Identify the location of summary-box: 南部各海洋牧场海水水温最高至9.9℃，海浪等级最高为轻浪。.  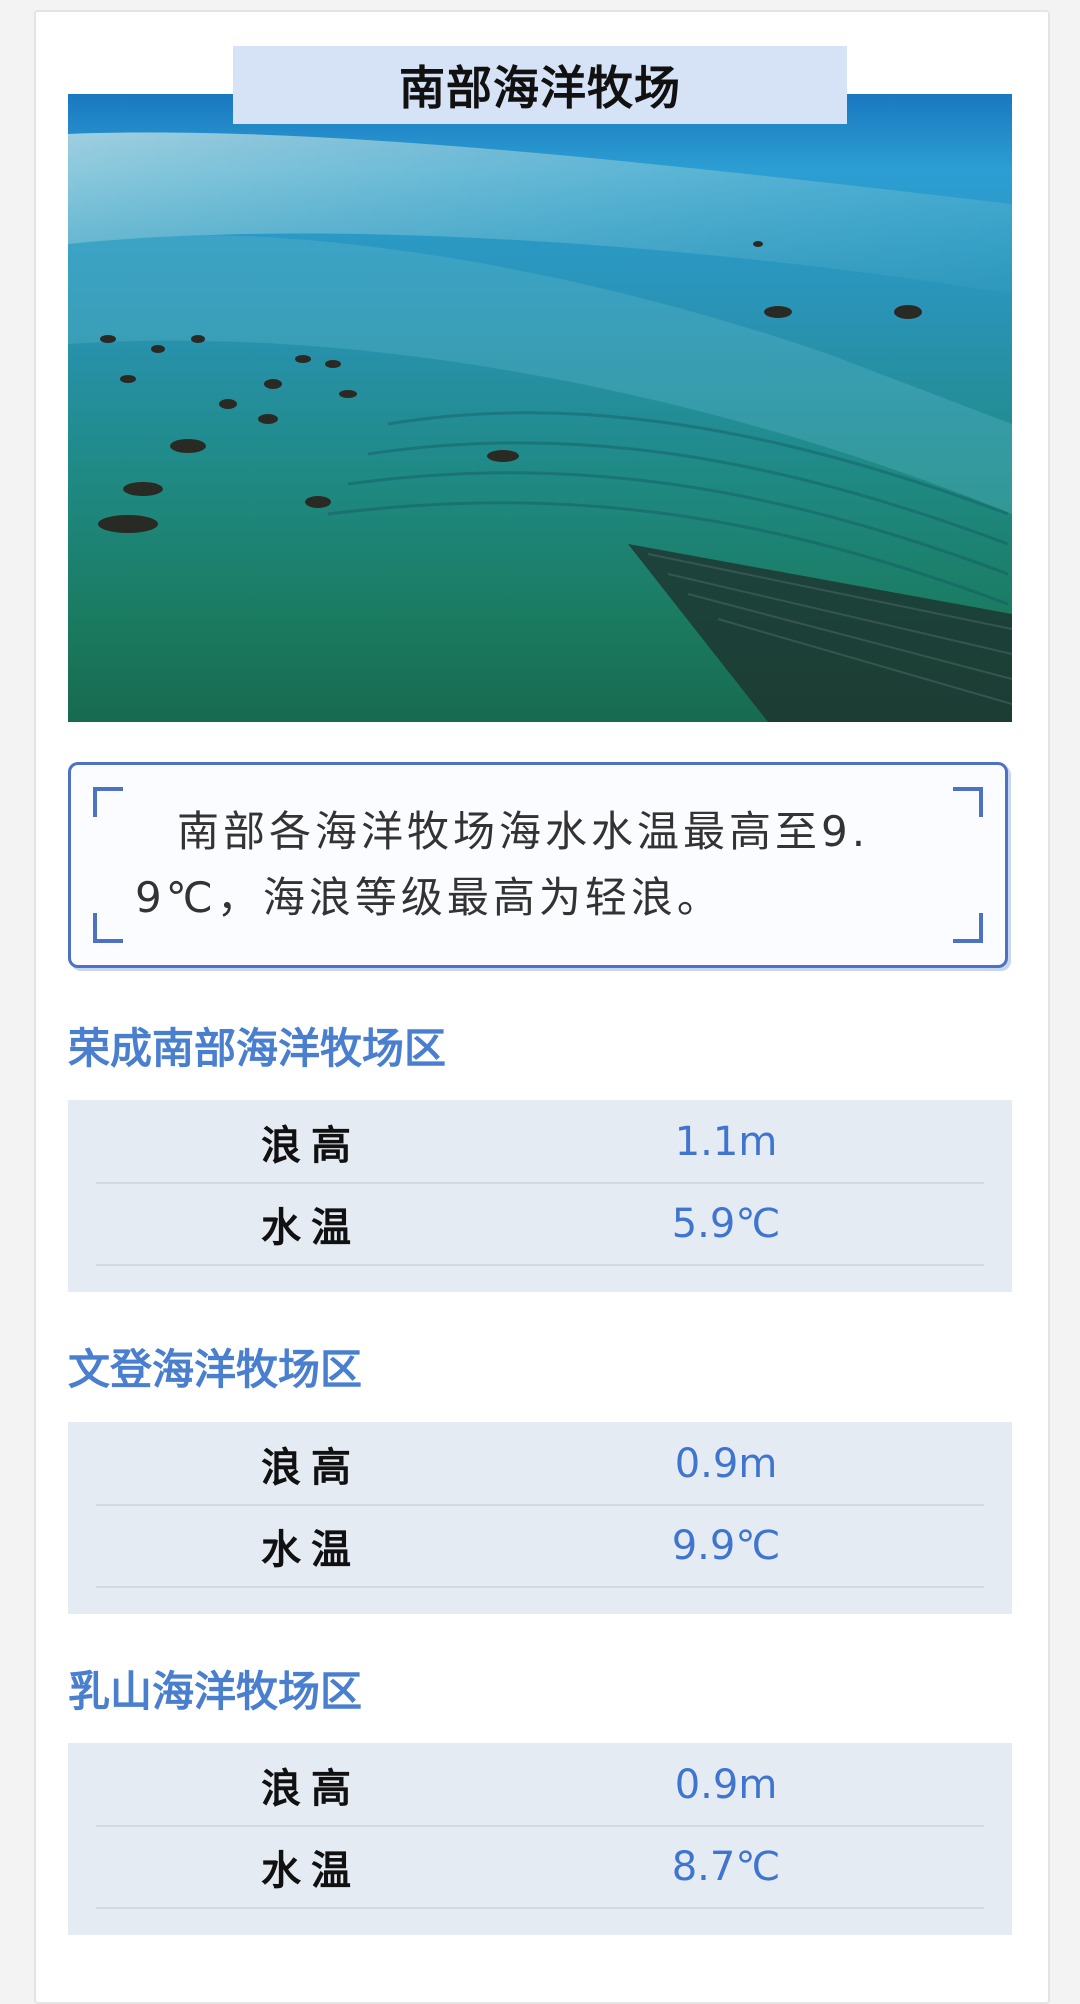
(538, 865).